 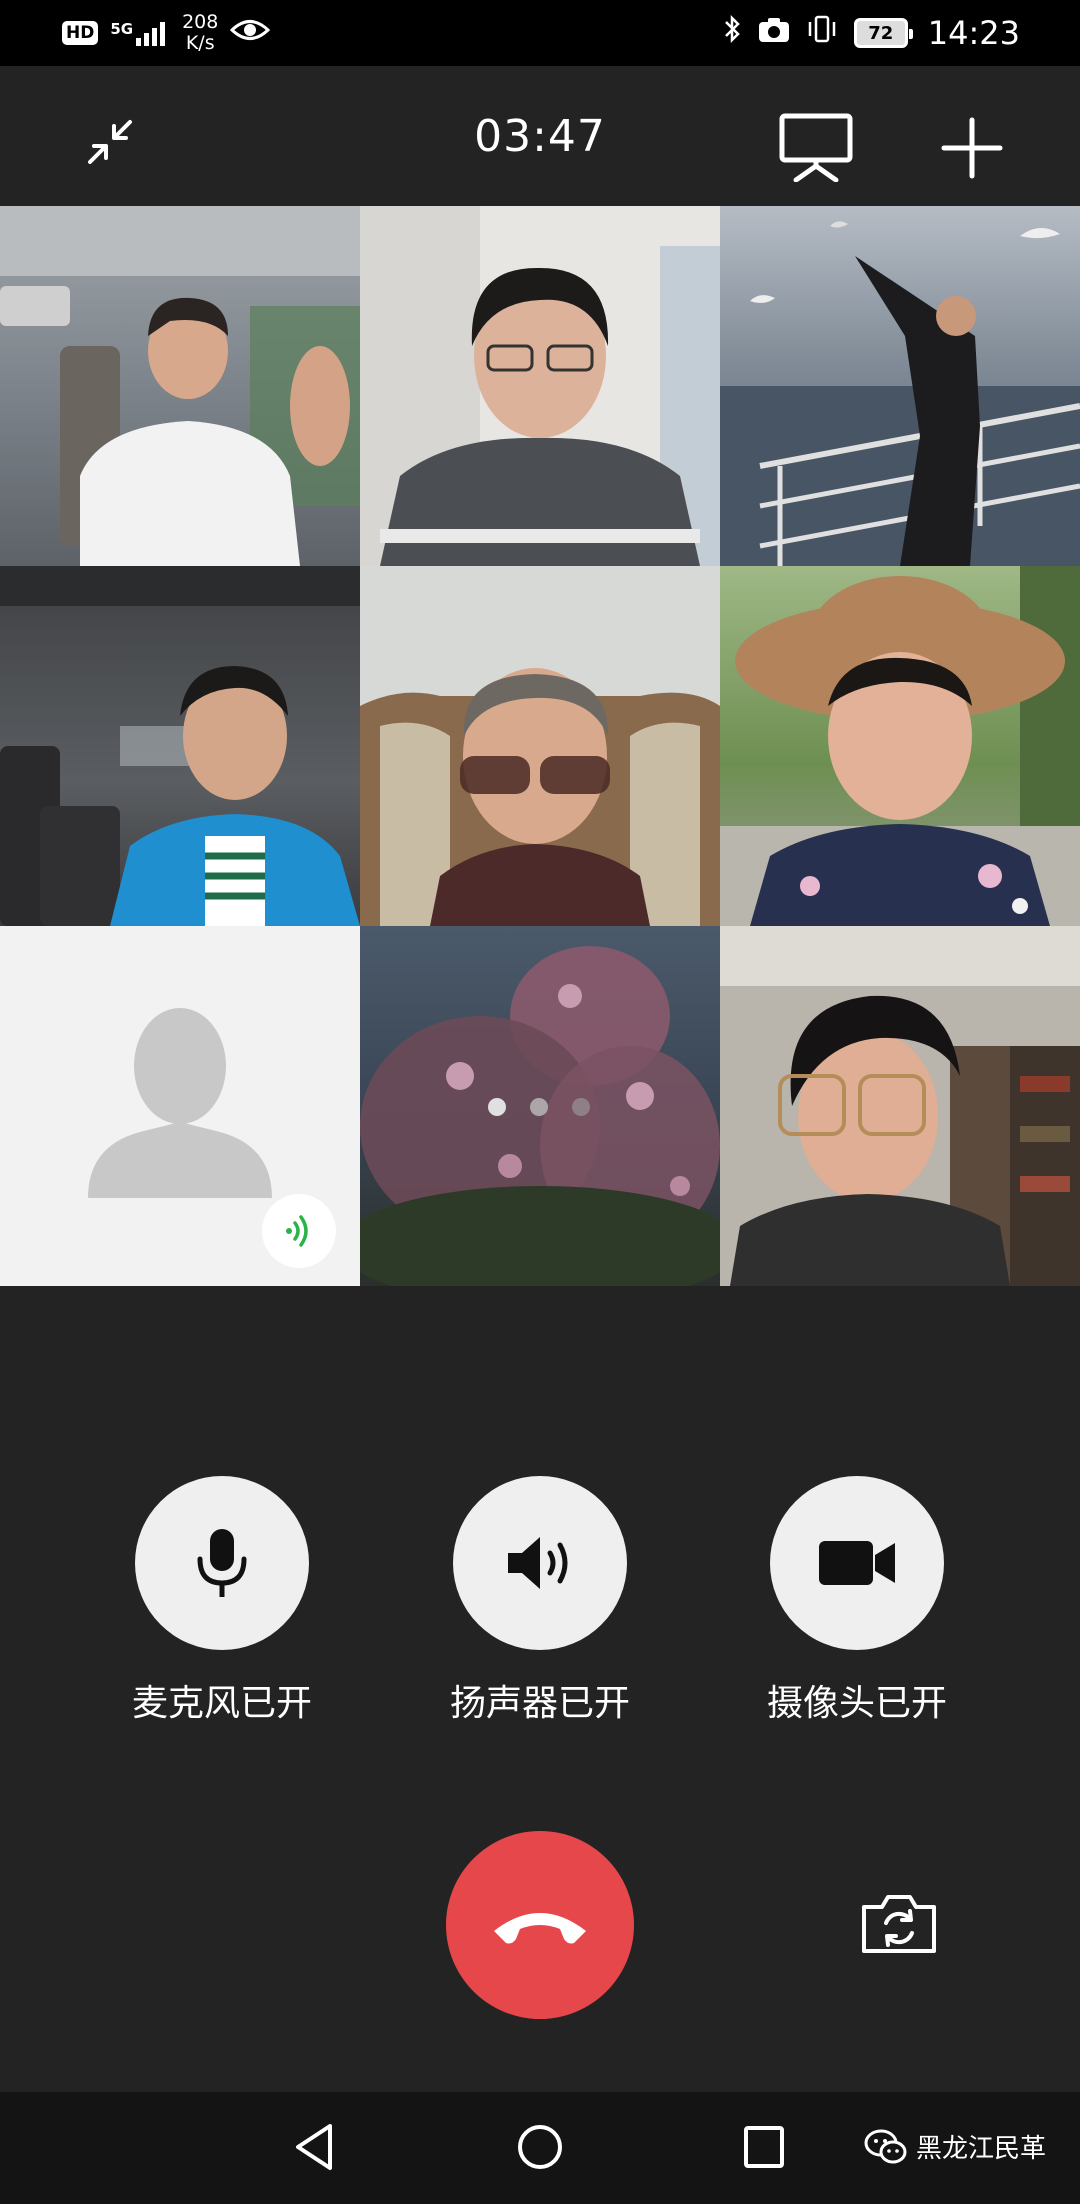 I want to click on status-right: 72 14:23, so click(x=871, y=33).